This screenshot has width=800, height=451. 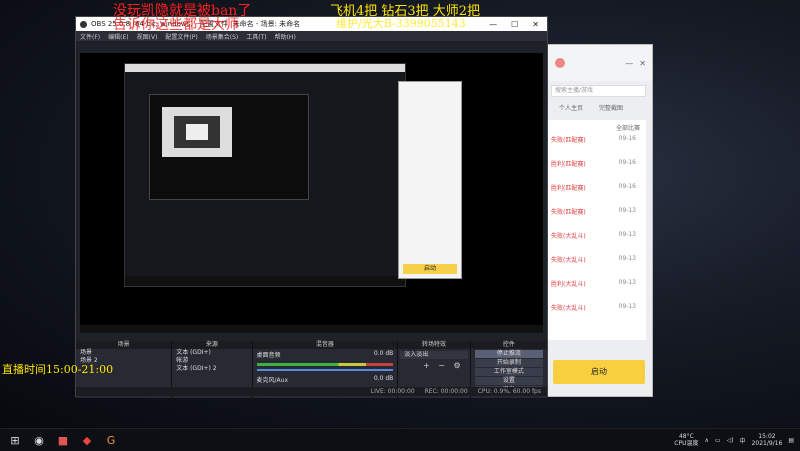 I want to click on app-taskbar-icon: ■, so click(x=63, y=440).